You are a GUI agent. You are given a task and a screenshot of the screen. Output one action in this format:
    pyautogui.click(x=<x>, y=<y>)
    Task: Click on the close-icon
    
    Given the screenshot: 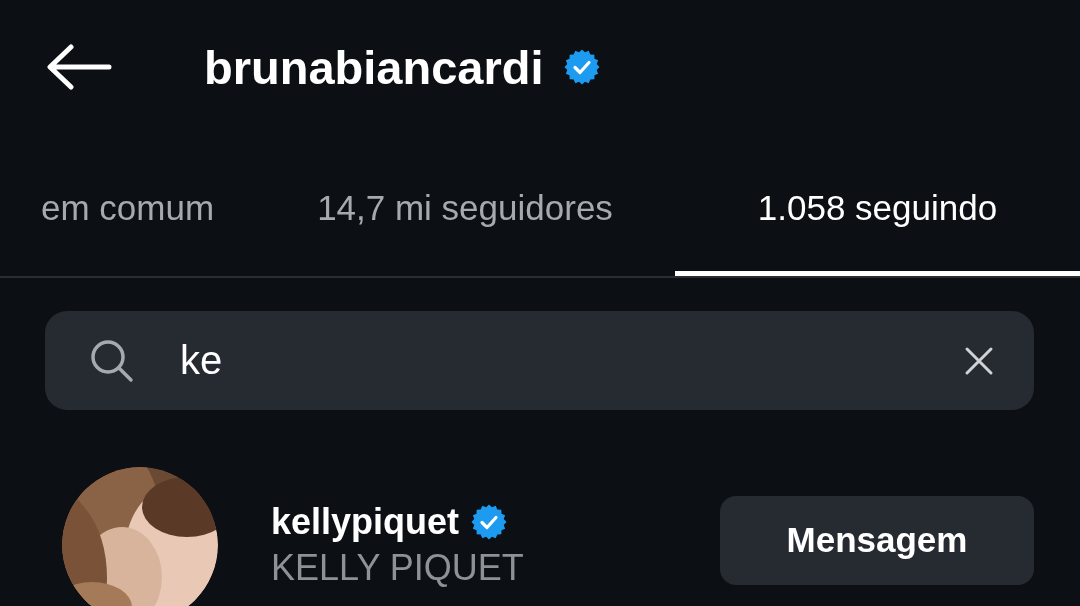 What is the action you would take?
    pyautogui.click(x=979, y=360)
    